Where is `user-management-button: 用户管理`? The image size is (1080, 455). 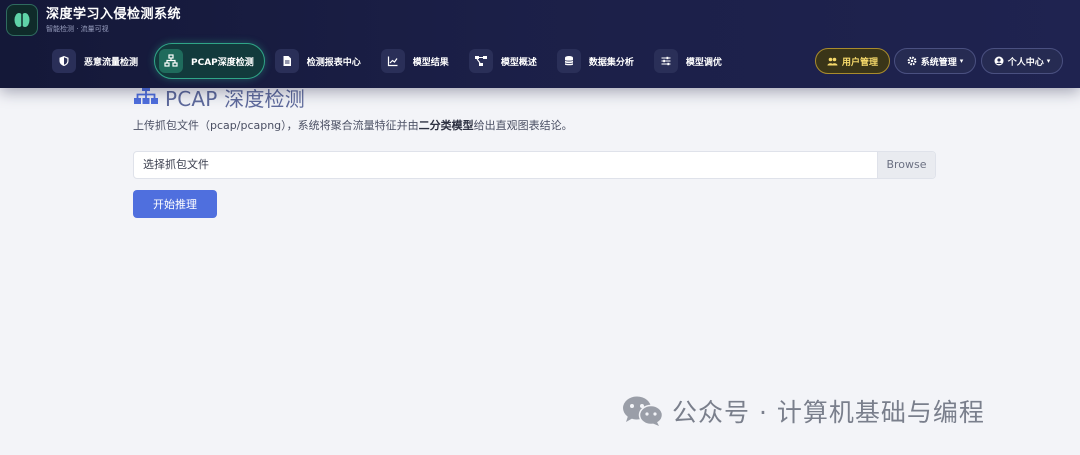
user-management-button: 用户管理 is located at coordinates (852, 61).